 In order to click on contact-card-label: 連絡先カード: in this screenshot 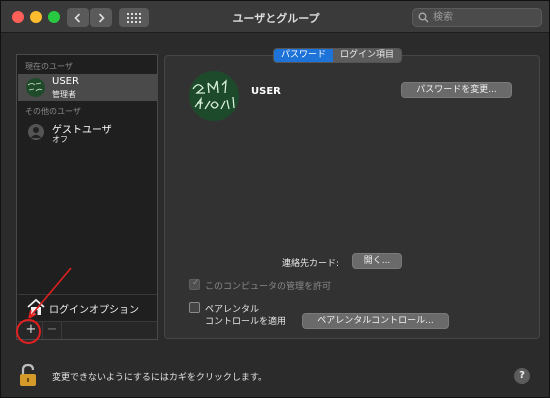, I will do `click(311, 264)`.